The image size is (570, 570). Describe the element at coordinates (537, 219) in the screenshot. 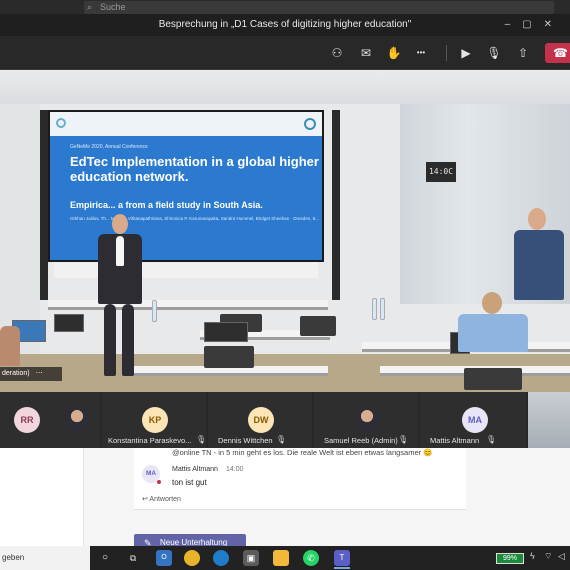

I see `moderator-head` at that location.